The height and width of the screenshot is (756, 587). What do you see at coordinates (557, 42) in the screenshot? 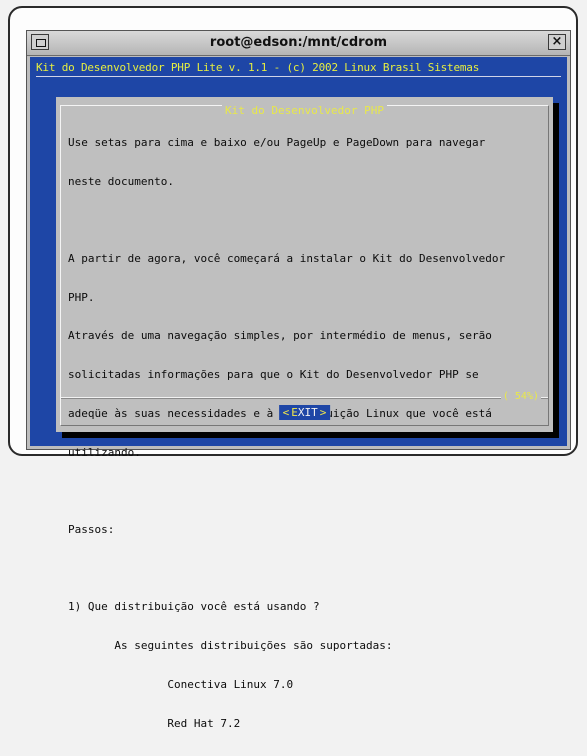
I see `close-icon: ×` at bounding box center [557, 42].